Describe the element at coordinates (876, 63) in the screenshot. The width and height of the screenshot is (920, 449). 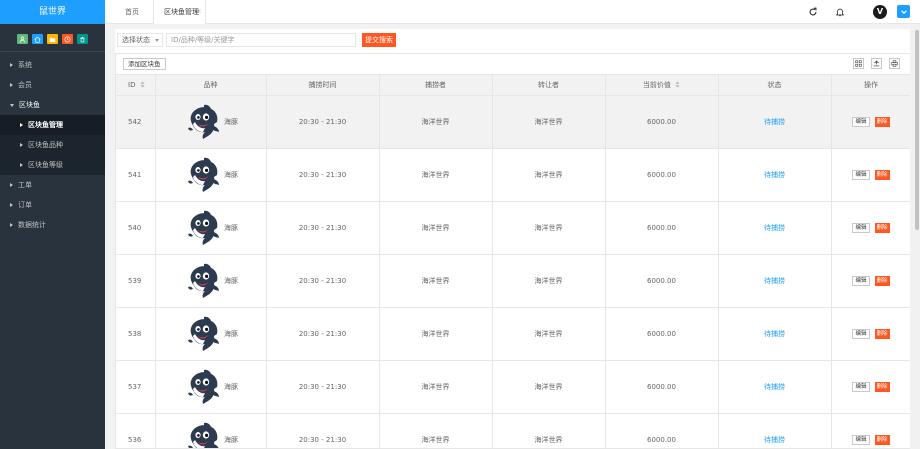
I see `export-icon` at that location.